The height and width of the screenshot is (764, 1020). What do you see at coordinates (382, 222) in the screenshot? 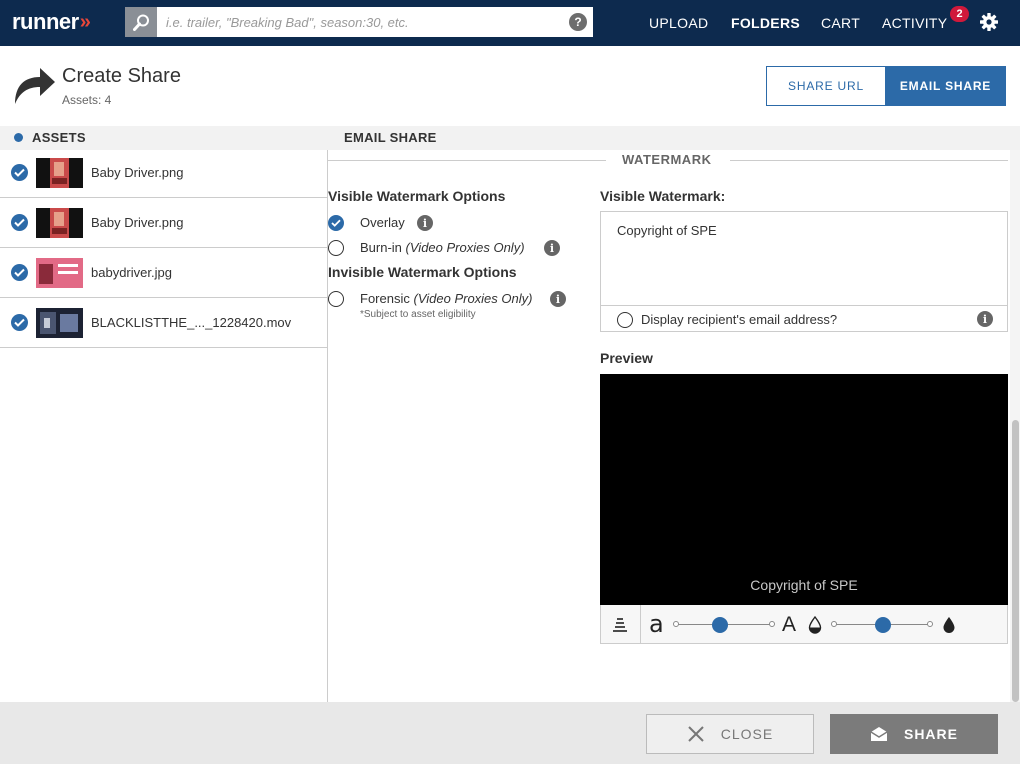
I see `overlay-label: Overlay` at bounding box center [382, 222].